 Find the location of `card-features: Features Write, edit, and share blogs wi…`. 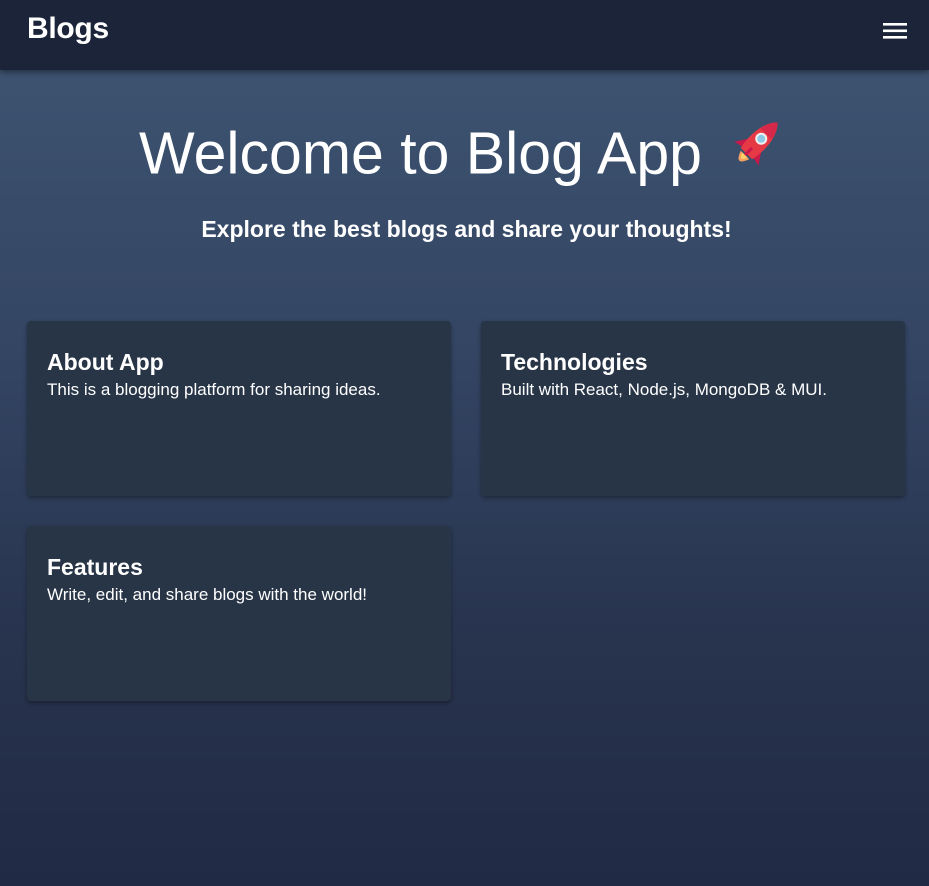

card-features: Features Write, edit, and share blogs wi… is located at coordinates (239, 613).